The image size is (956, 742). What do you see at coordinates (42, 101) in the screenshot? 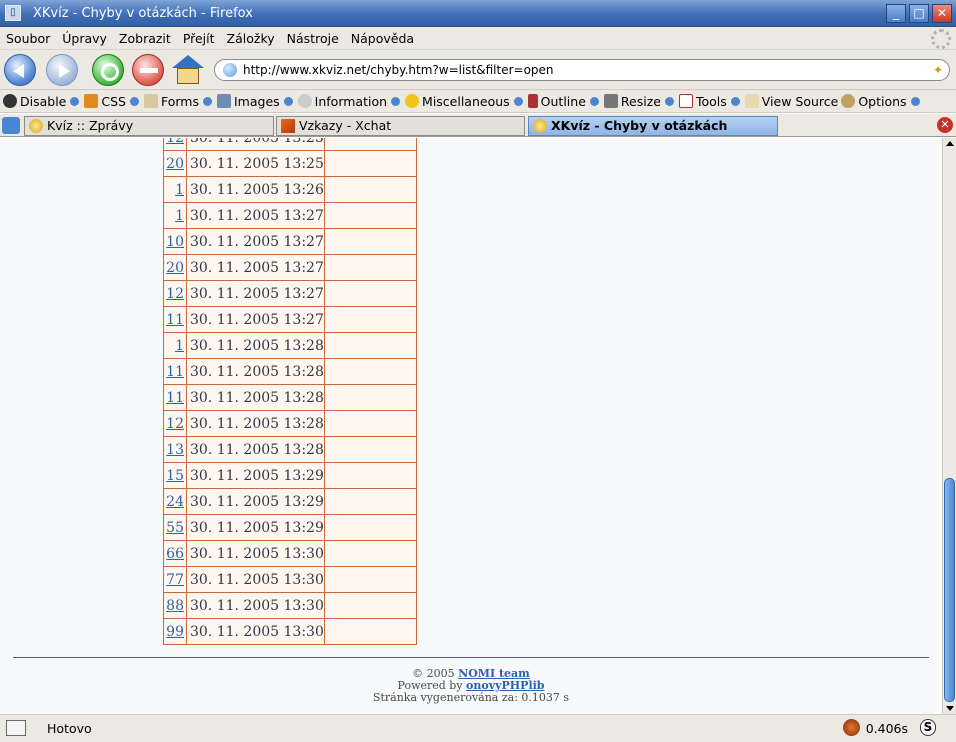
I see `dev-disable: Disable` at bounding box center [42, 101].